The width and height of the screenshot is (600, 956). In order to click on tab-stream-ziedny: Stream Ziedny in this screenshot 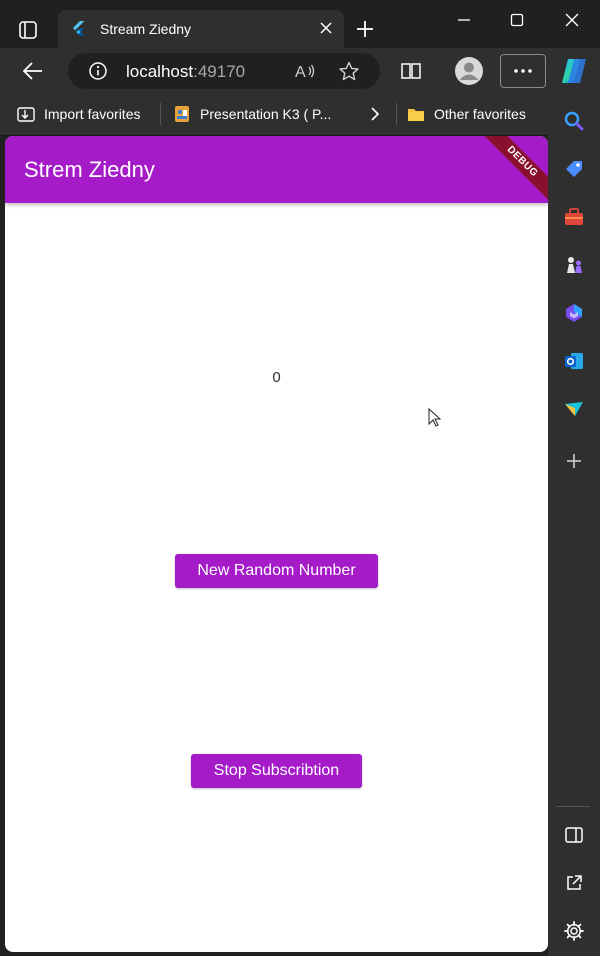, I will do `click(201, 29)`.